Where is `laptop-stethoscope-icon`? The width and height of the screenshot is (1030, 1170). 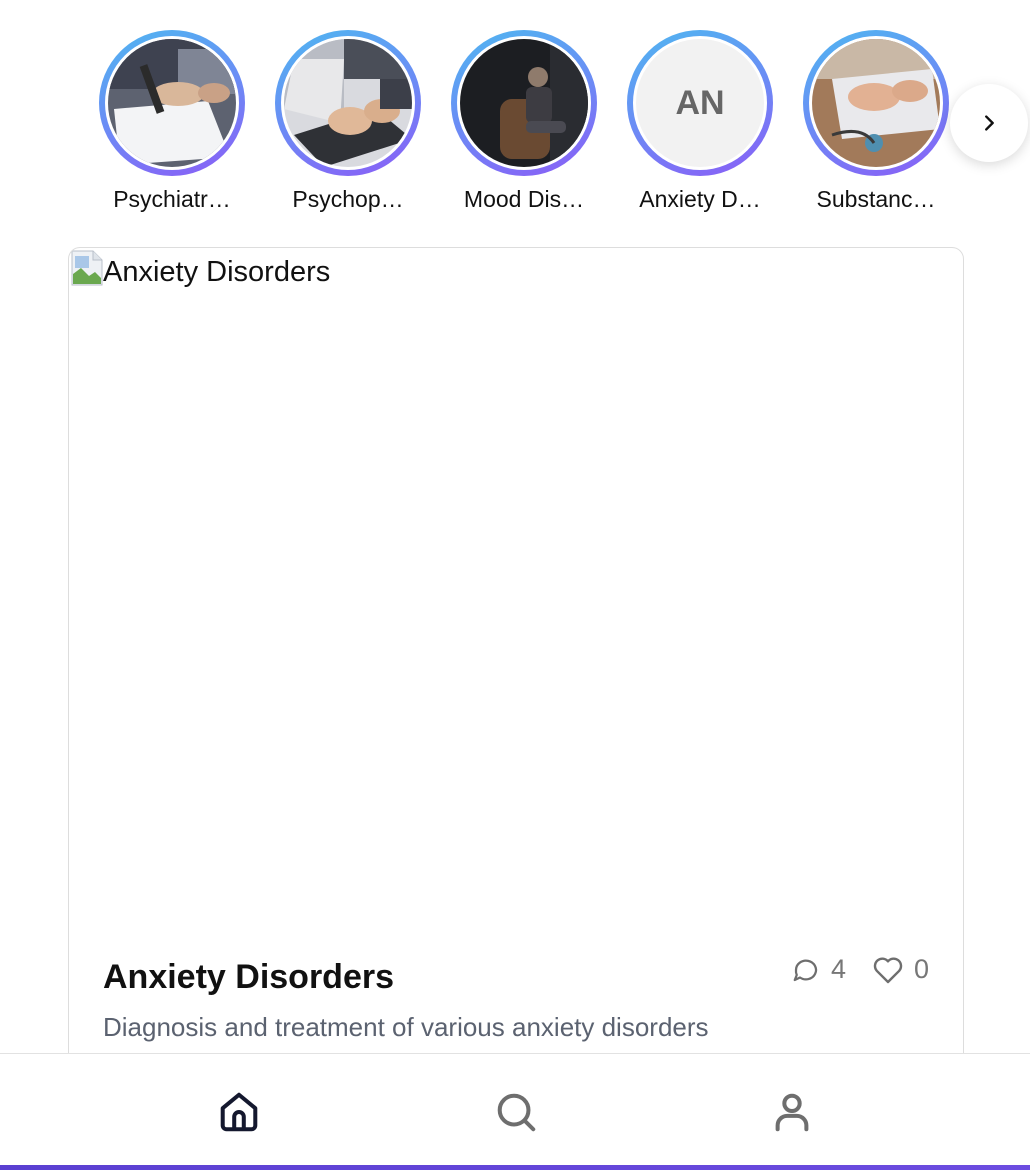 laptop-stethoscope-icon is located at coordinates (876, 103).